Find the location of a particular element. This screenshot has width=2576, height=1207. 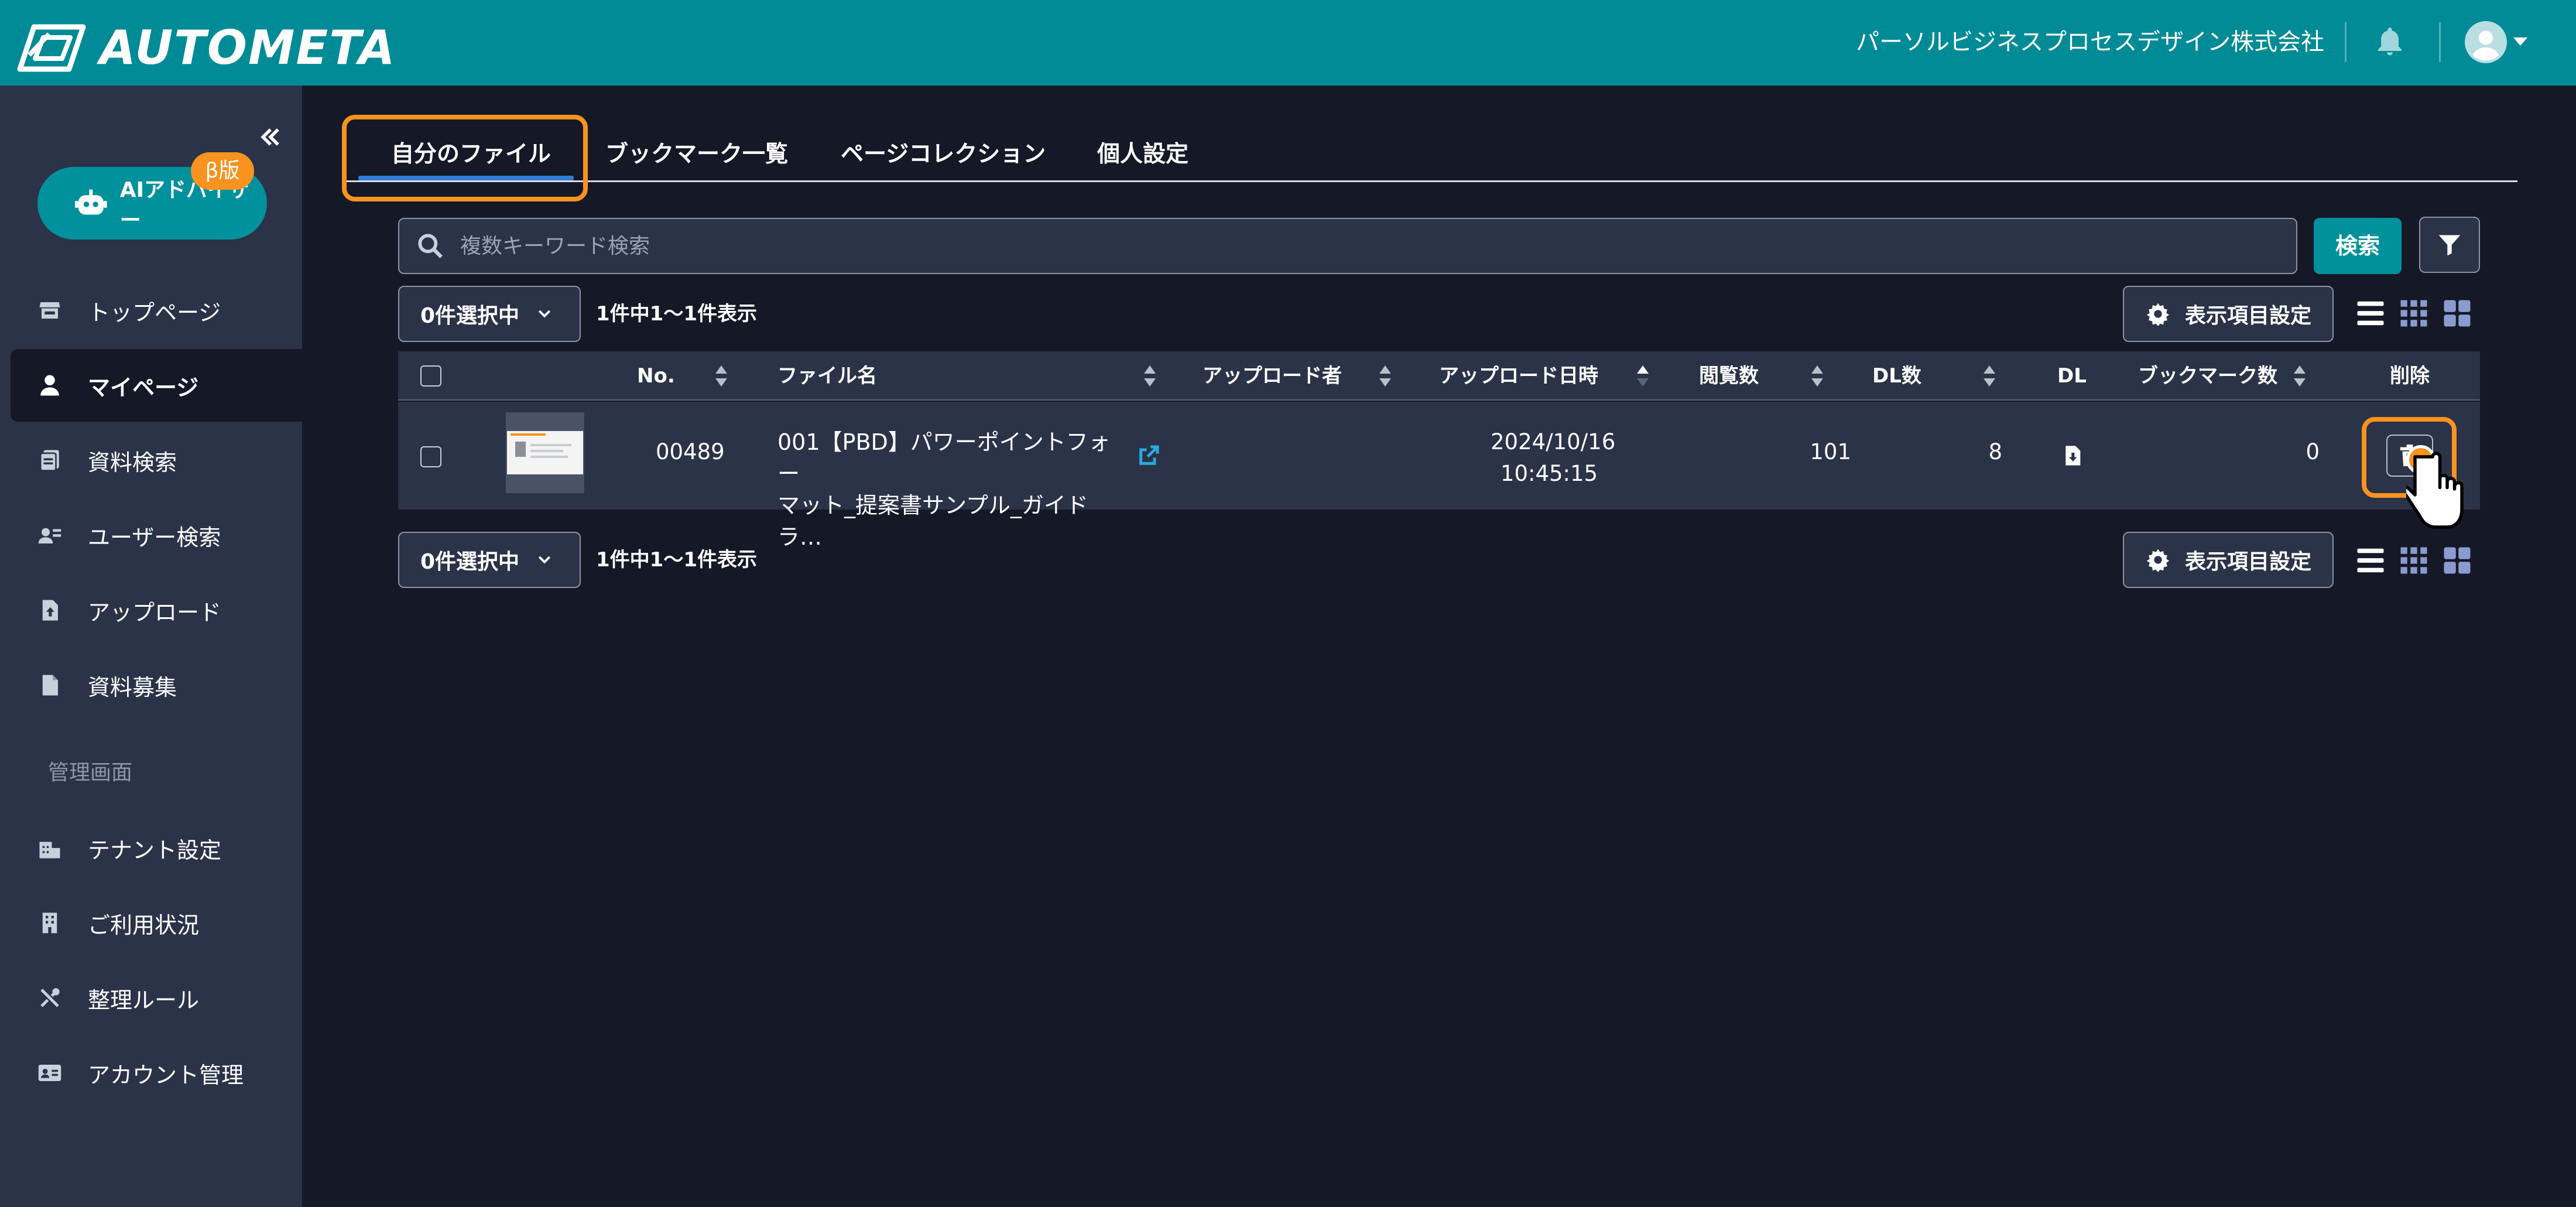

tab-divider is located at coordinates (1431, 181).